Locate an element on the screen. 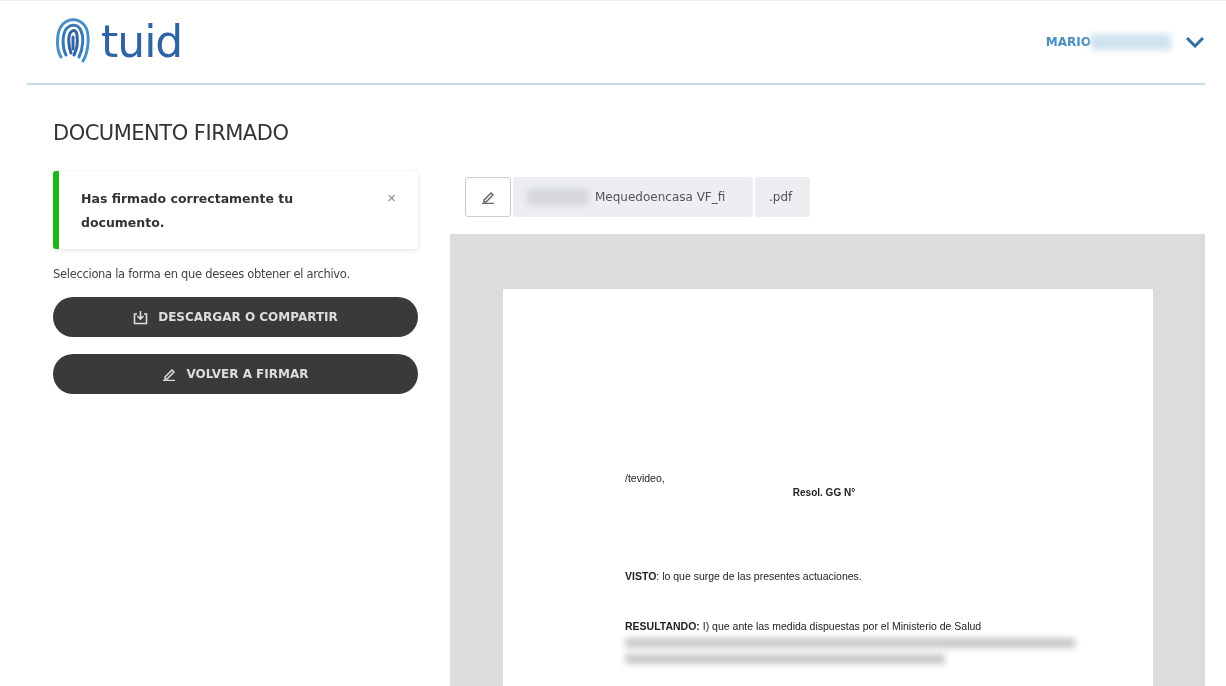  file-extension: .pdf is located at coordinates (783, 197).